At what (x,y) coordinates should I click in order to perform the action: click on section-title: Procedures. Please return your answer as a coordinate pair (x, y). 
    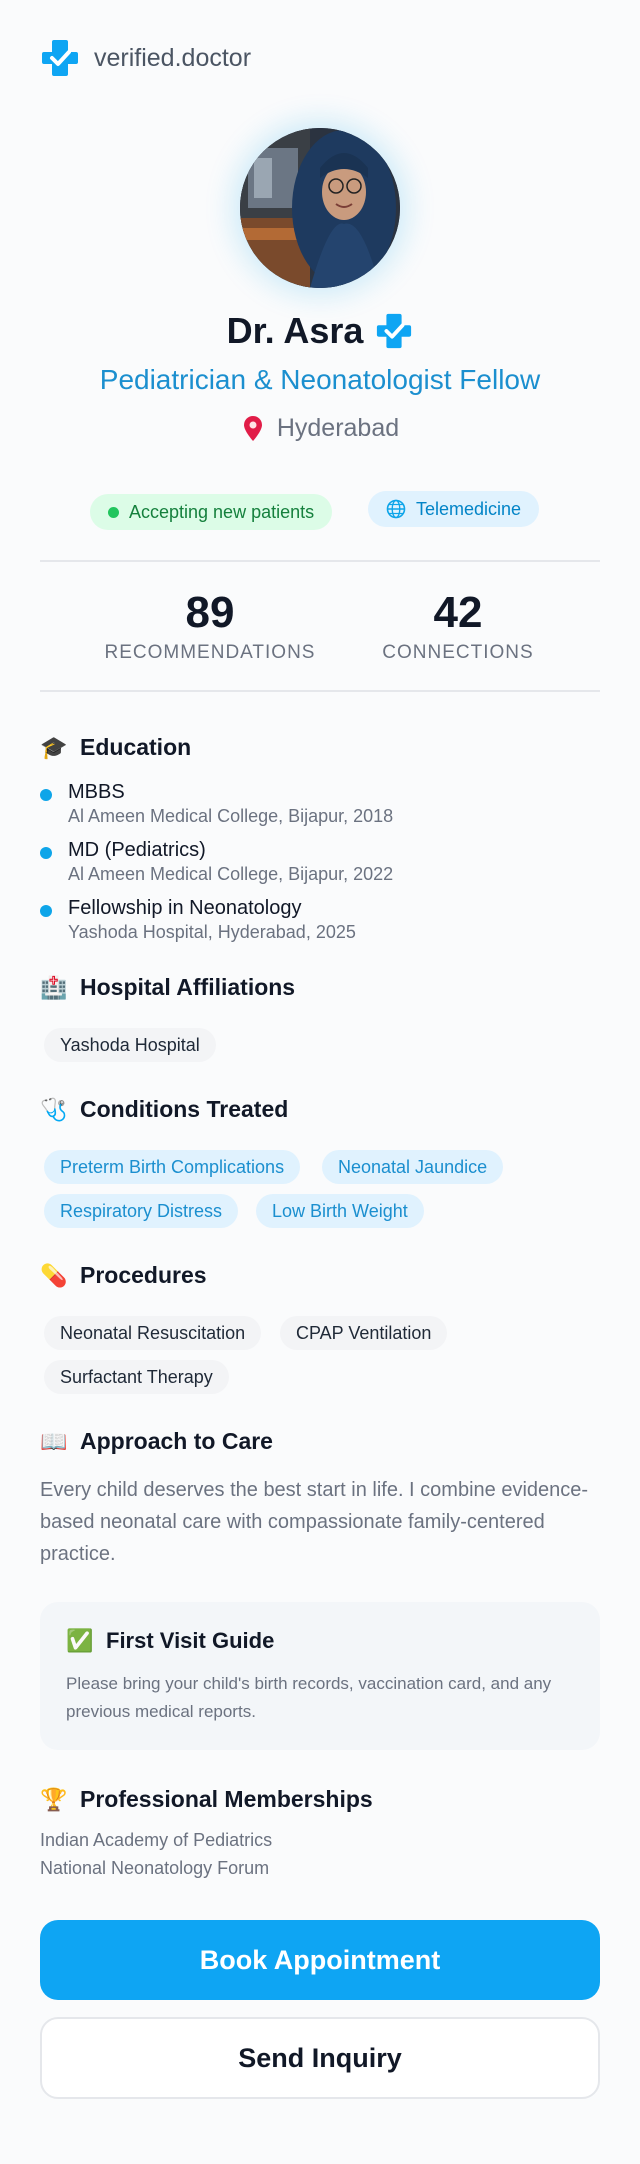
    Looking at the image, I should click on (143, 1275).